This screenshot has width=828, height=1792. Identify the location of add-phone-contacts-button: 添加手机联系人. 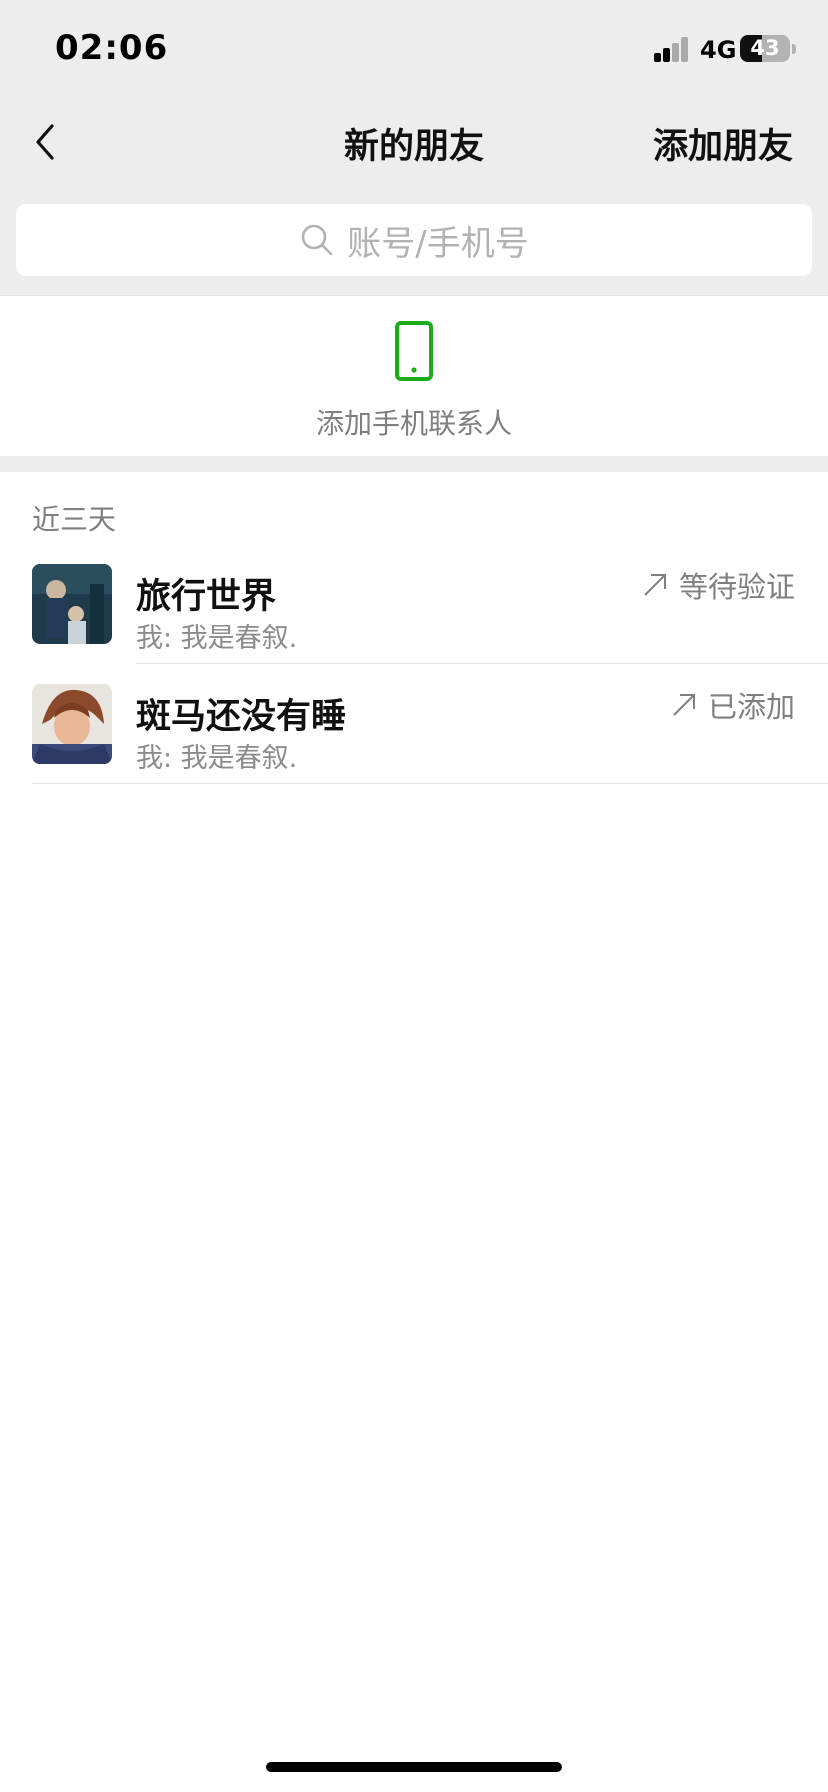
(414, 376).